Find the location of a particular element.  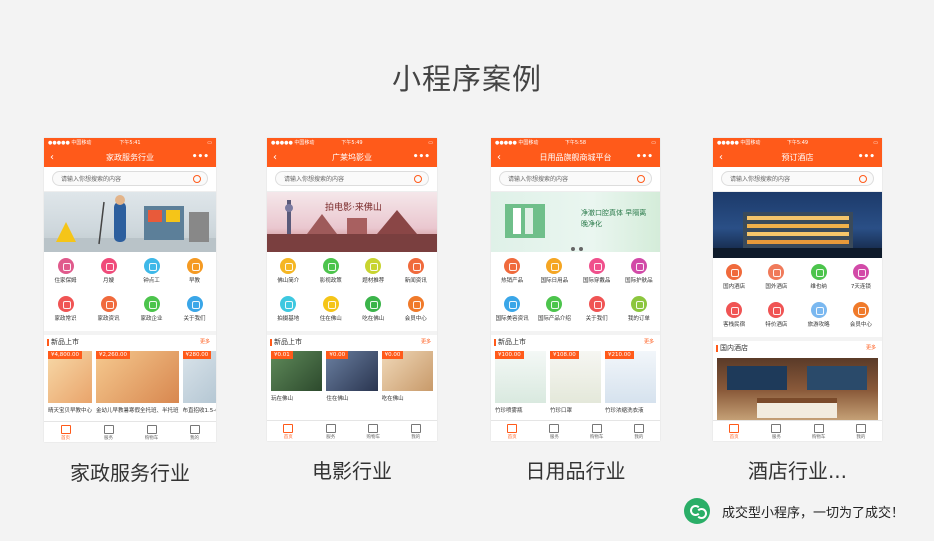

grid-item: 国际护肤品 is located at coordinates (639, 274).